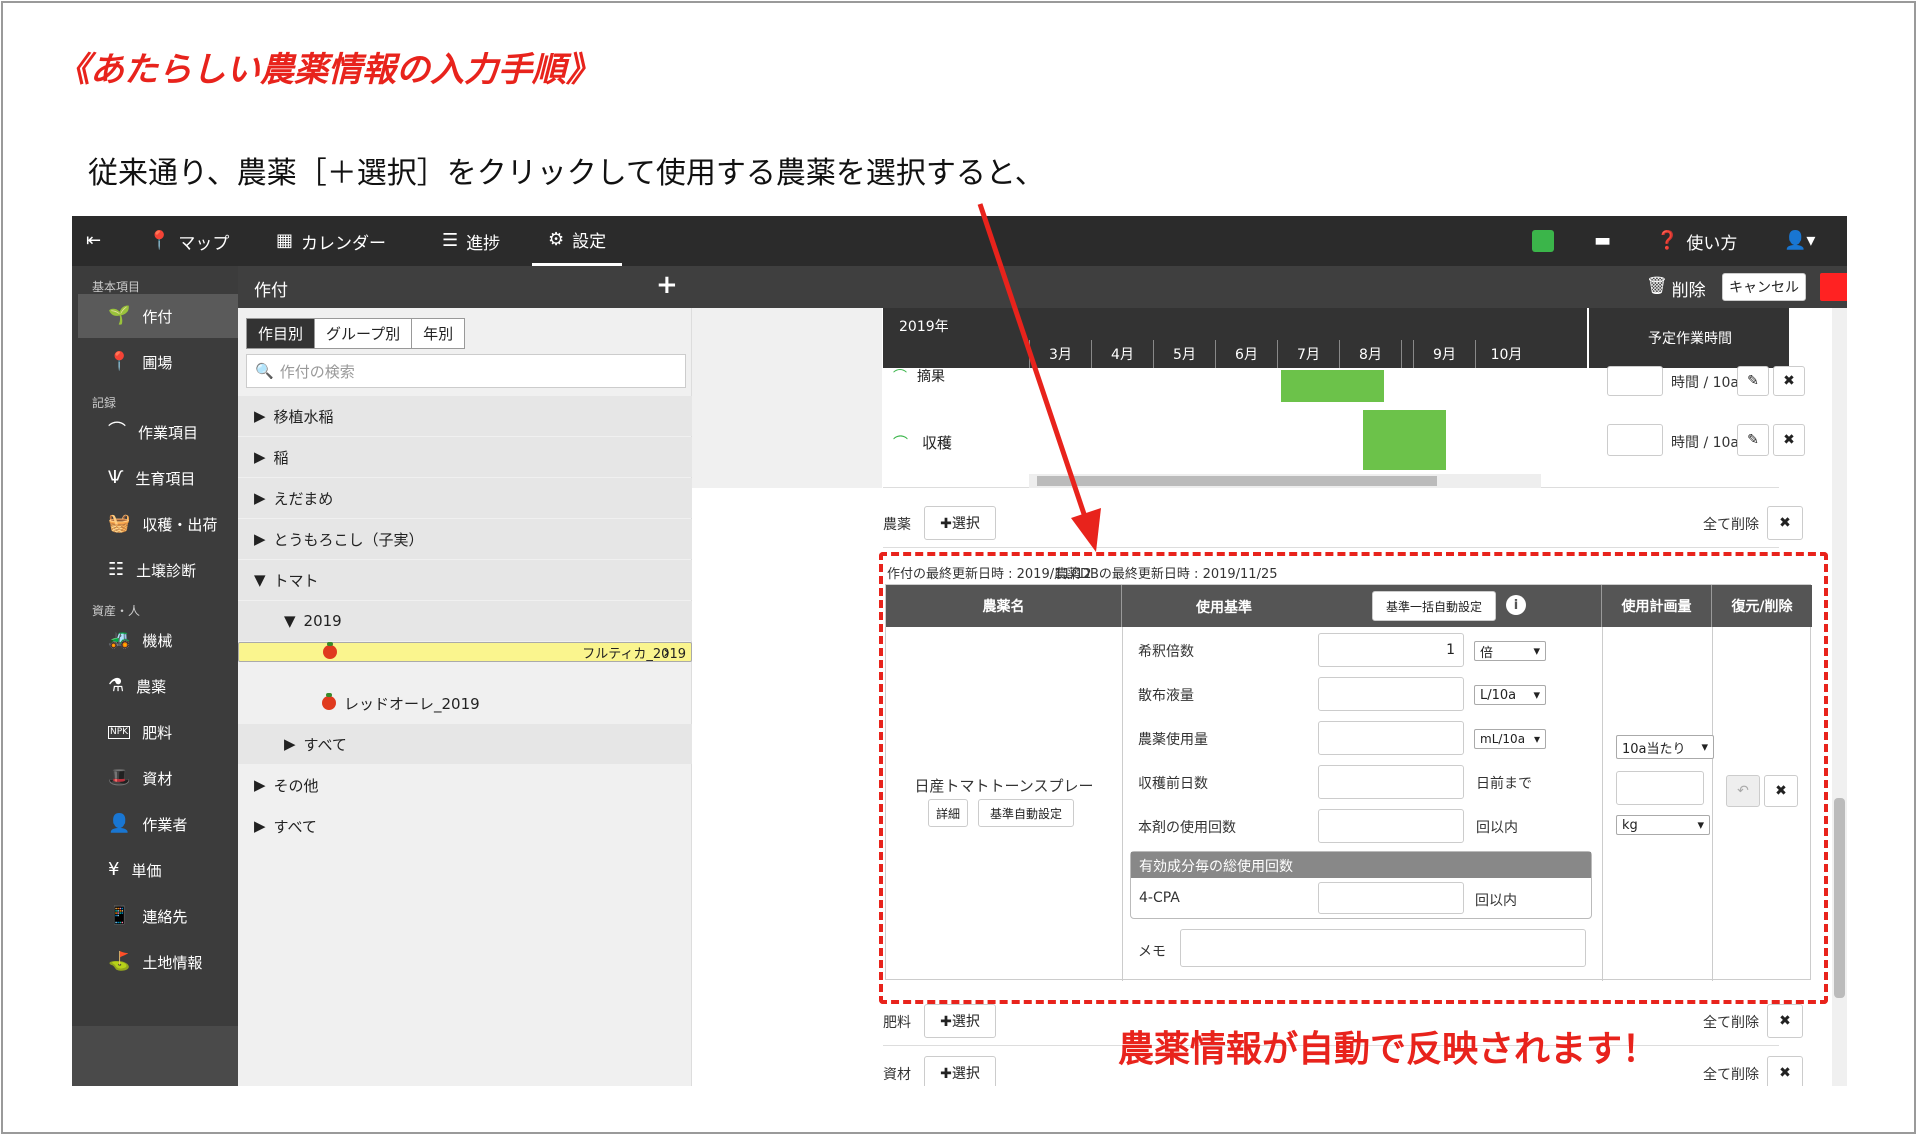 The height and width of the screenshot is (1136, 1918). Describe the element at coordinates (155, 1056) in the screenshot. I see `sidebar-footer` at that location.